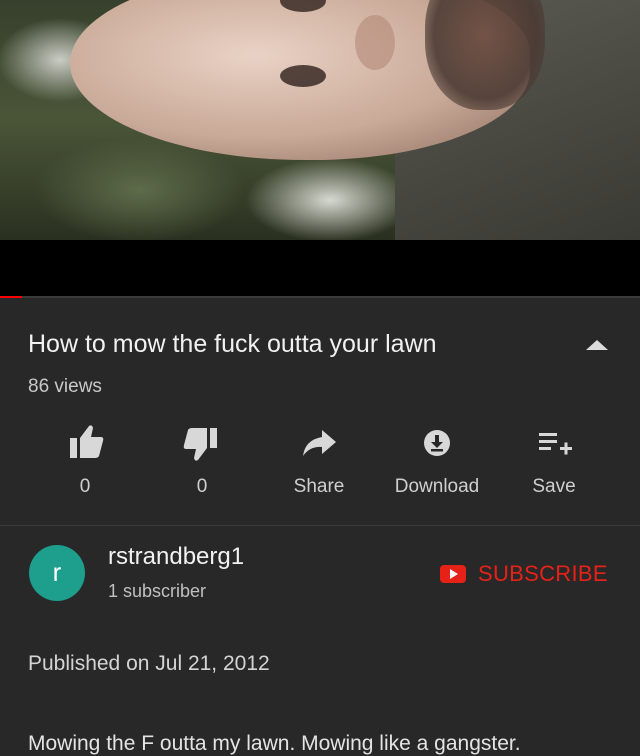 This screenshot has height=756, width=640. I want to click on dislike-button: 0, so click(202, 465).